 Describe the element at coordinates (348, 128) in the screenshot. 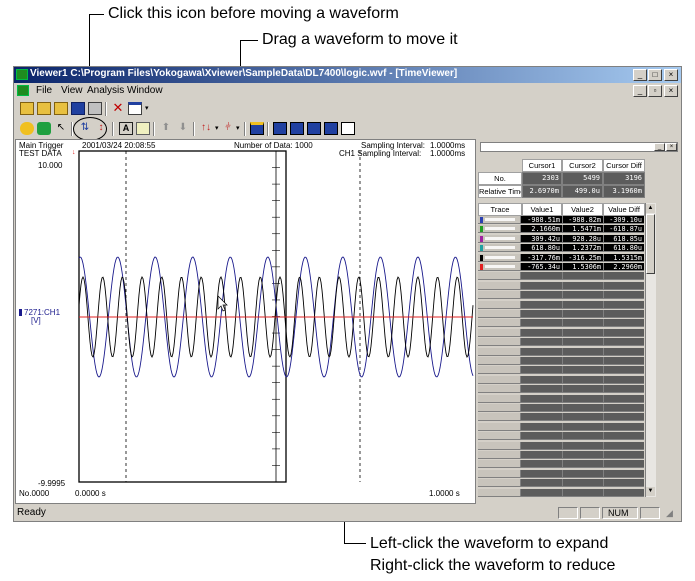

I see `table-view-icon` at that location.